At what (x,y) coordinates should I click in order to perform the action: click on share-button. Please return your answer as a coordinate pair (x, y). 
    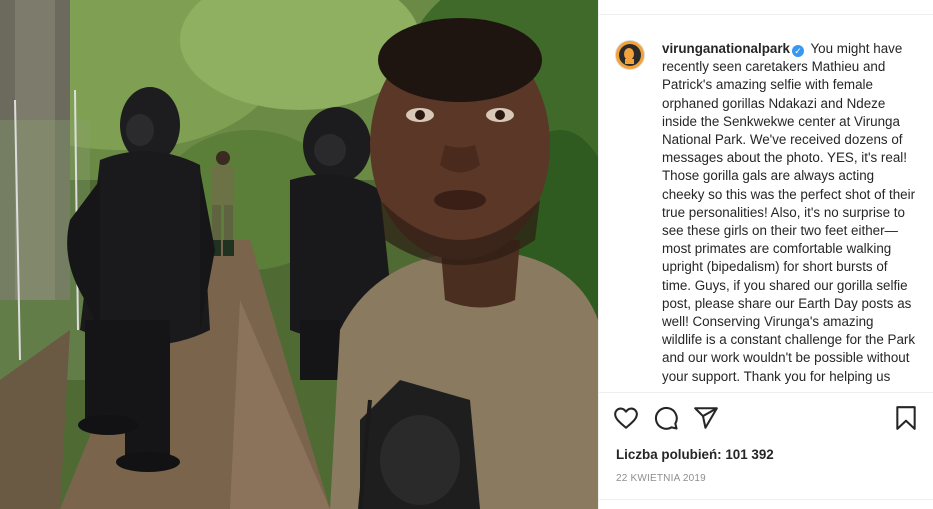
    Looking at the image, I should click on (706, 418).